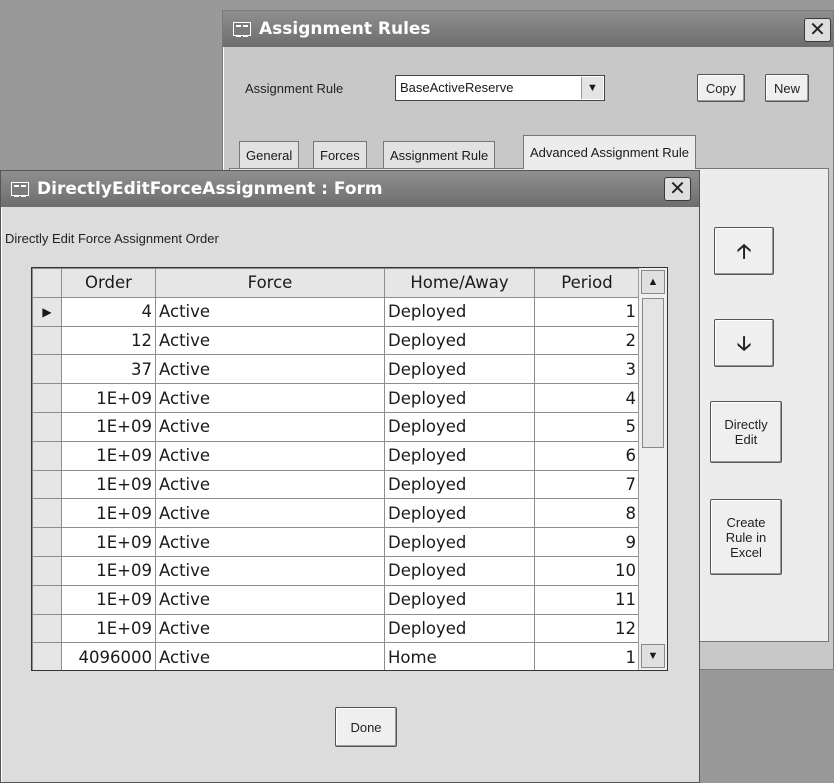 The width and height of the screenshot is (834, 783). What do you see at coordinates (108, 340) in the screenshot?
I see `order-cell: 12` at bounding box center [108, 340].